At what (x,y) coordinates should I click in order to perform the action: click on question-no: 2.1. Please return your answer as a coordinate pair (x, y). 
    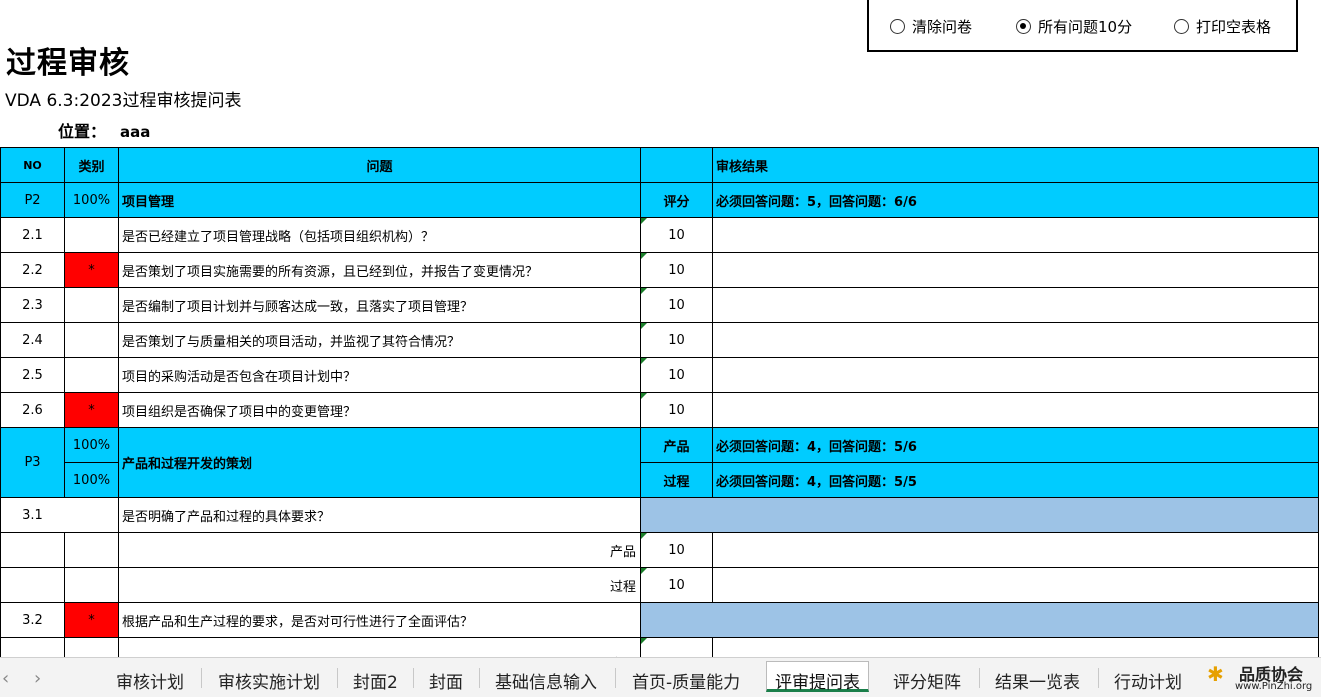
    Looking at the image, I should click on (32, 235).